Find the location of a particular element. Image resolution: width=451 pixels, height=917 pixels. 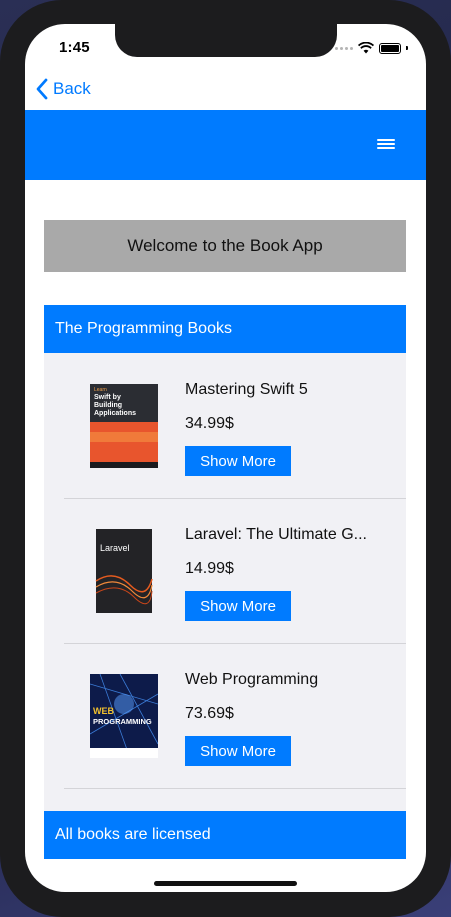

book-title: Web Programming is located at coordinates (252, 679).